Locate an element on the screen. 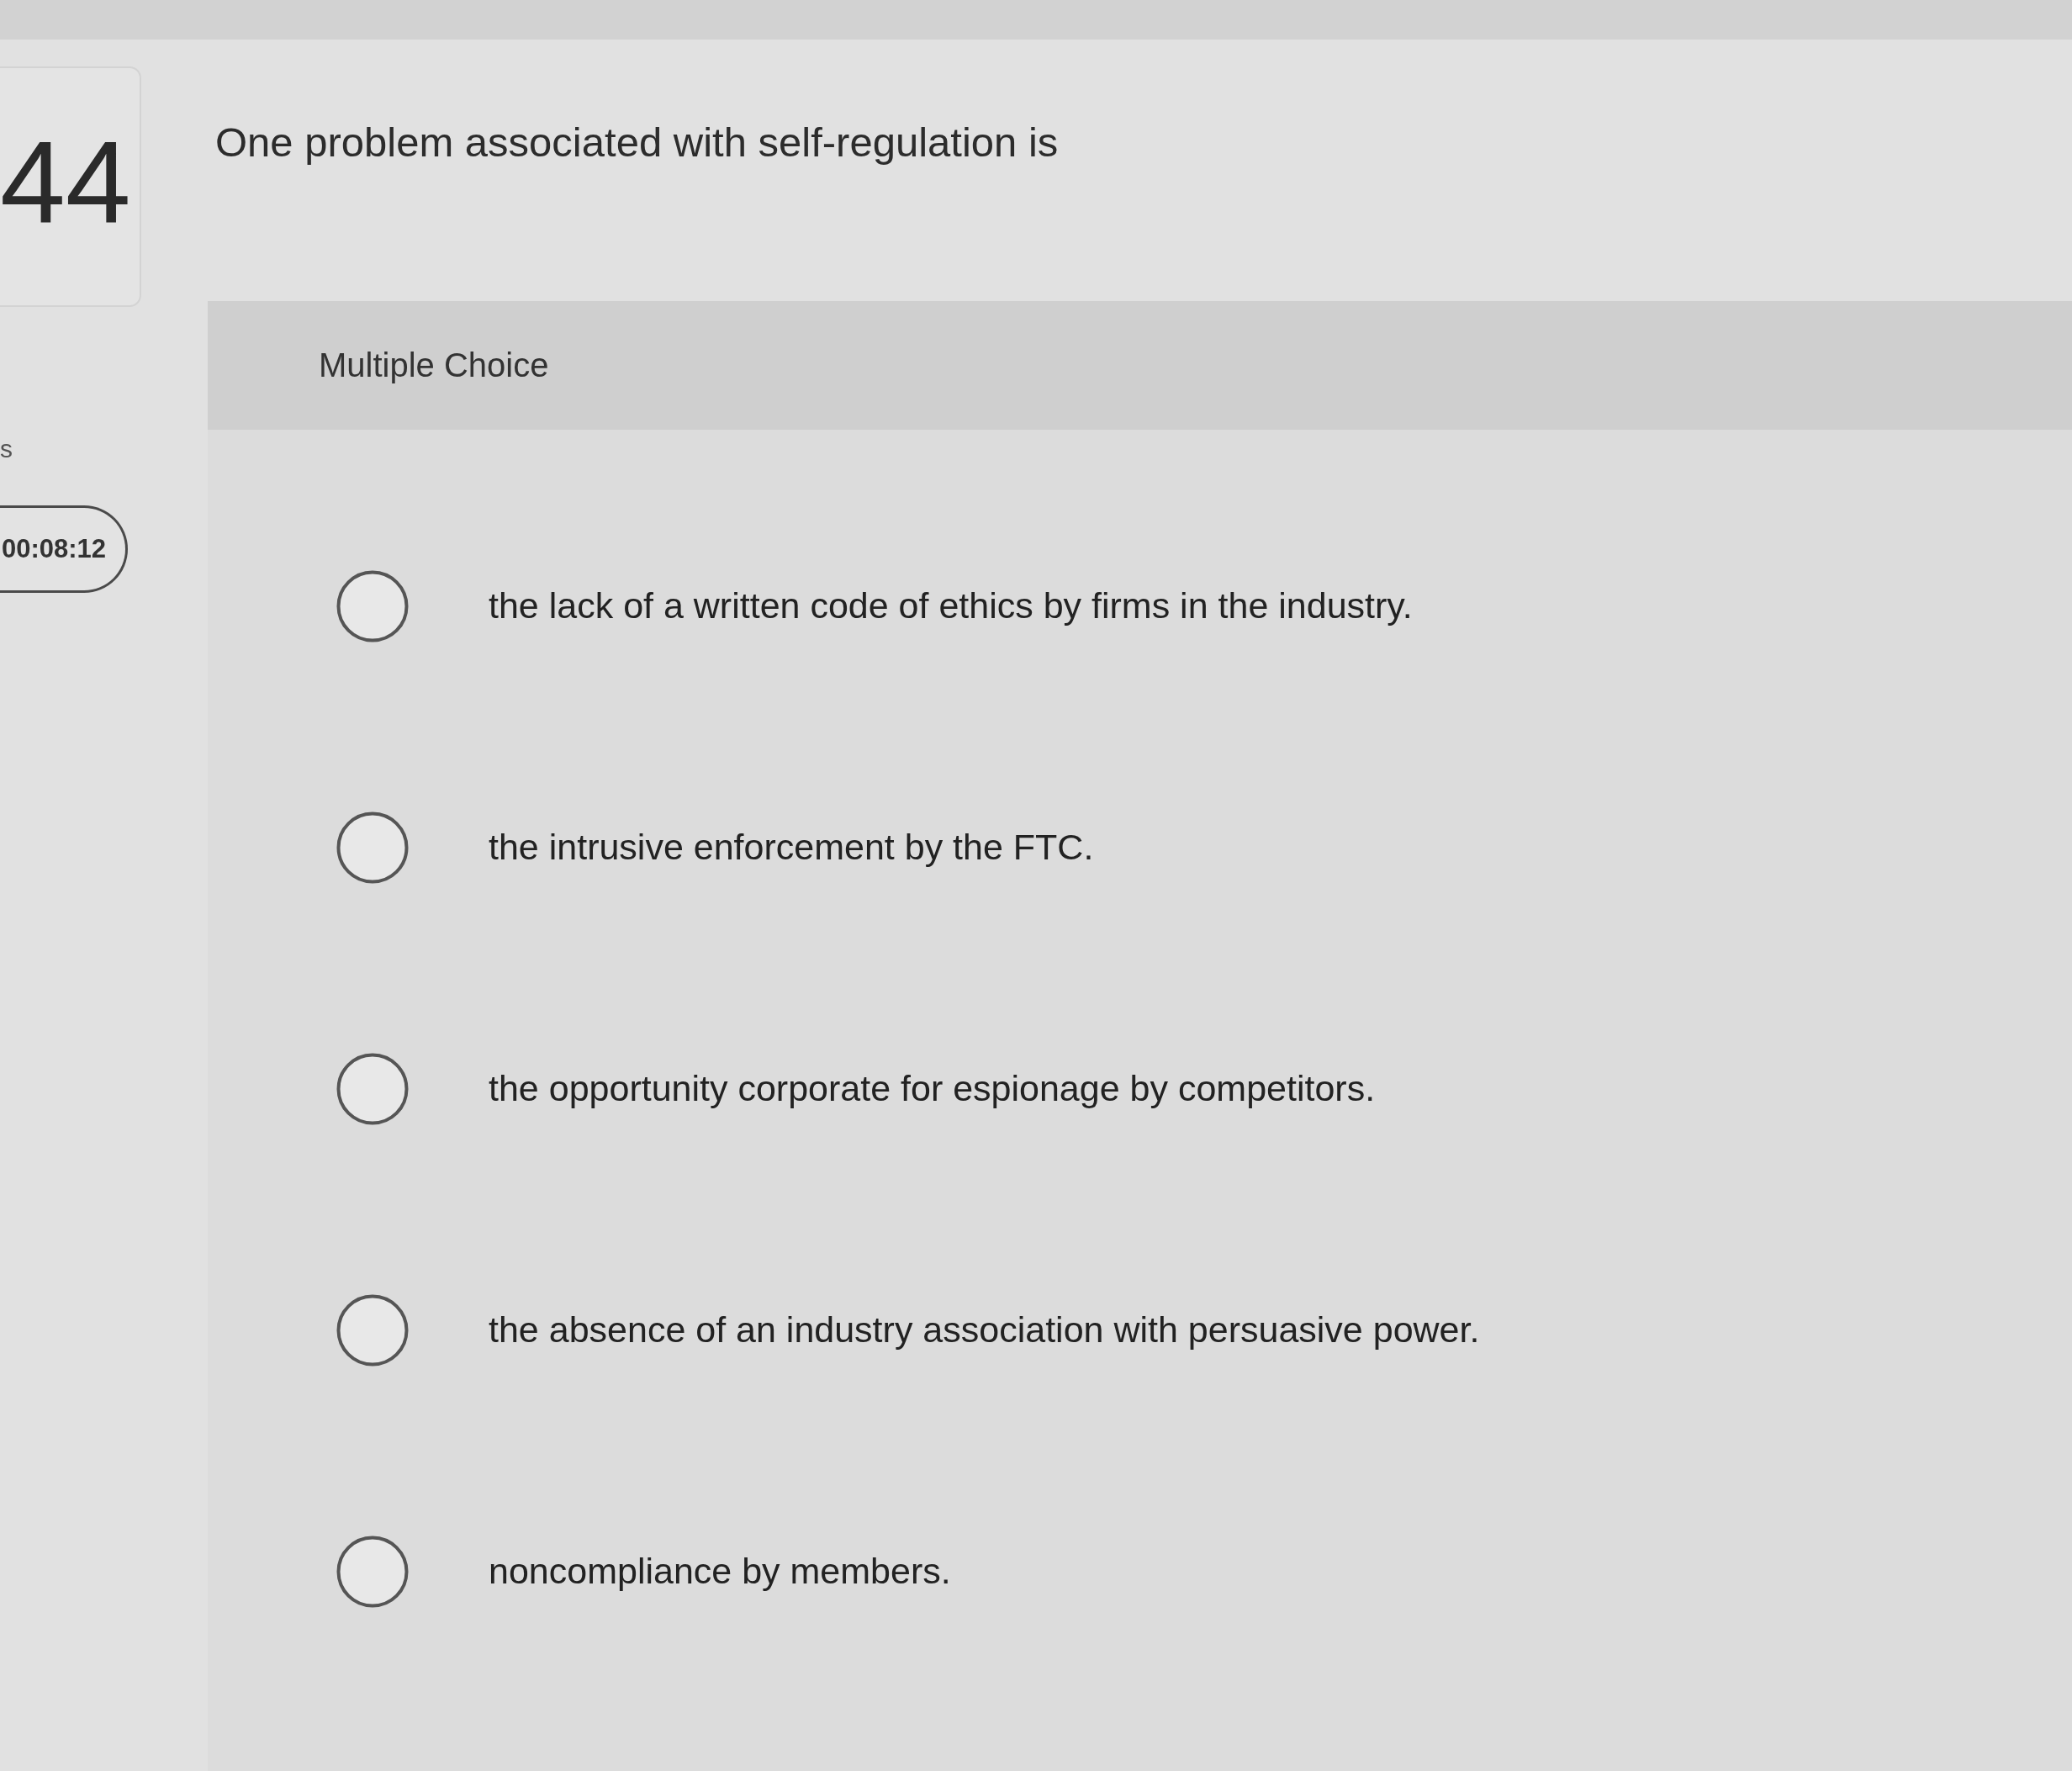 The height and width of the screenshot is (1771, 2072). option-text: the absence of an industry association with persuasive power. is located at coordinates (985, 1330).